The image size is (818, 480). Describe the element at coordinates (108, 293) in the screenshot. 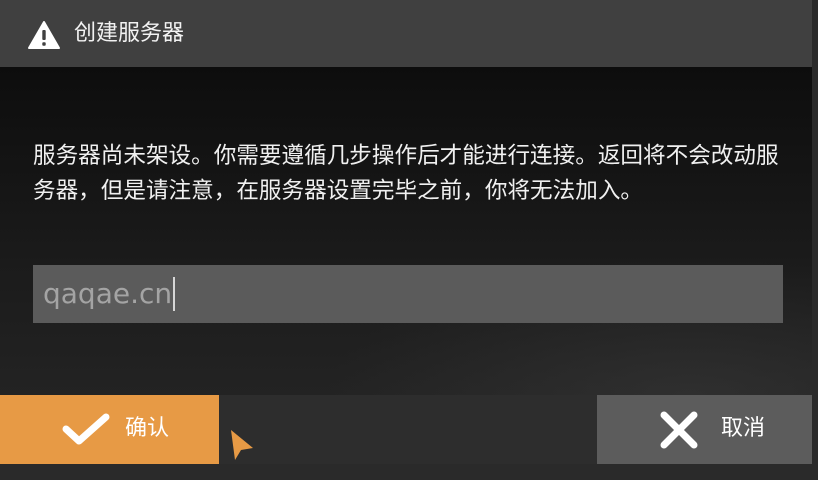

I see `server-address-value: qaqae.cn` at that location.